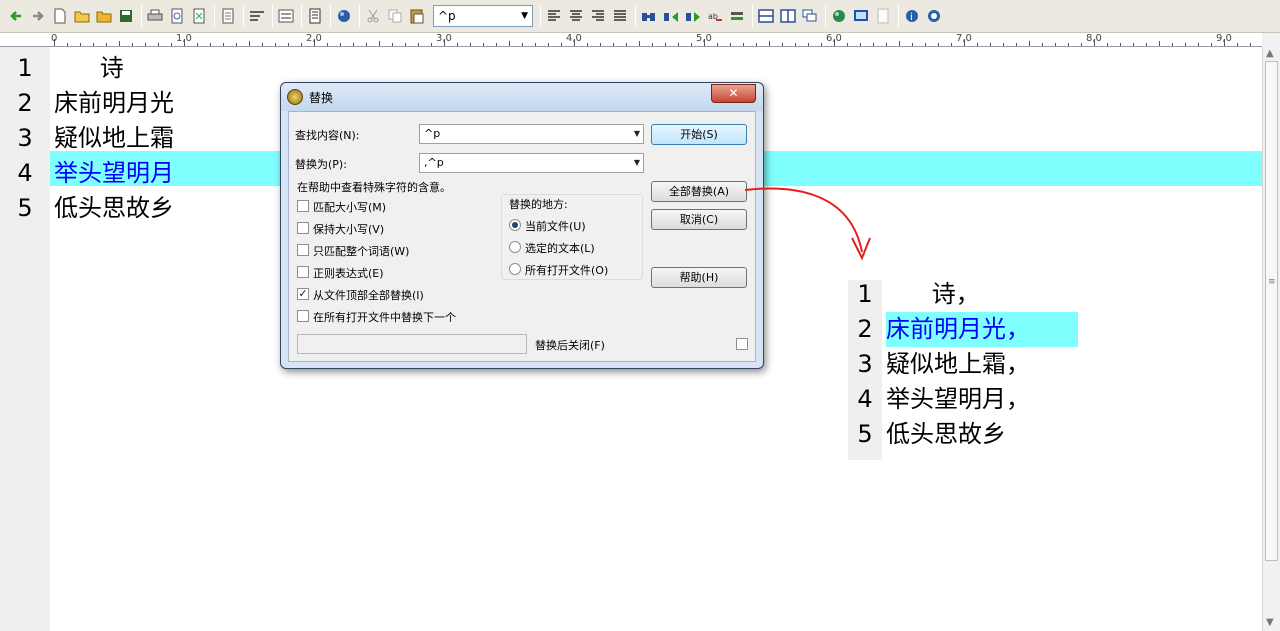  Describe the element at coordinates (228, 16) in the screenshot. I see `page-icon` at that location.